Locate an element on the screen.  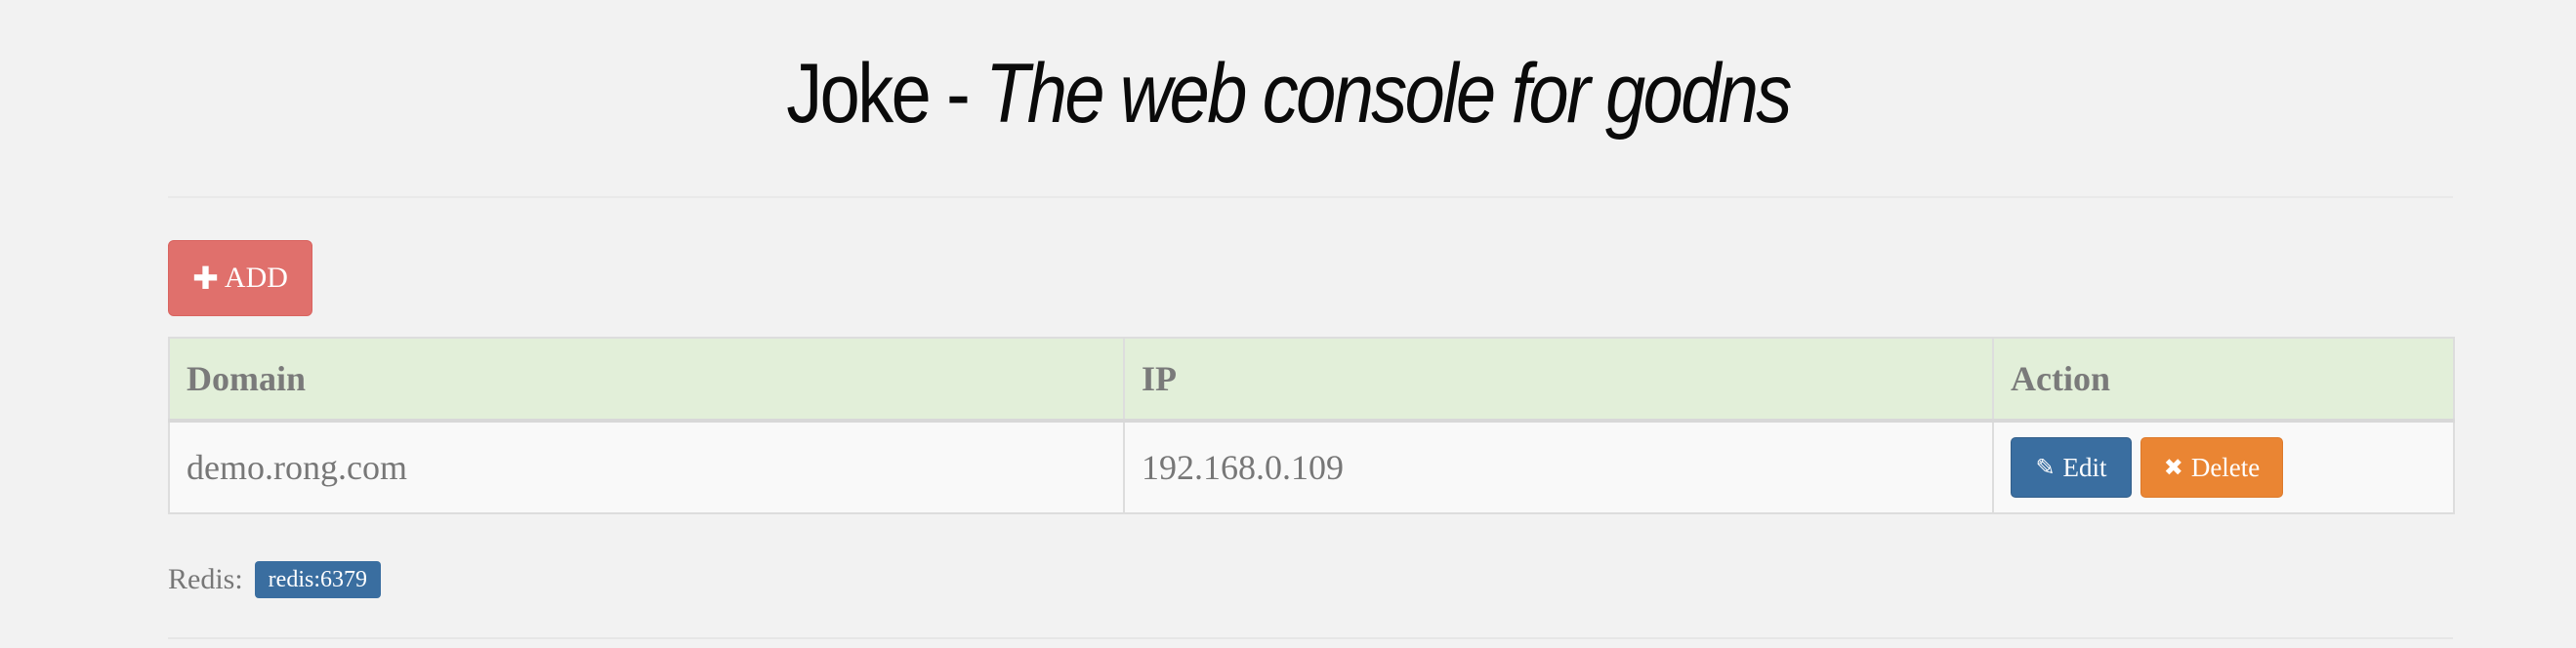
cell-ip: 192.168.0.109 is located at coordinates (1559, 467).